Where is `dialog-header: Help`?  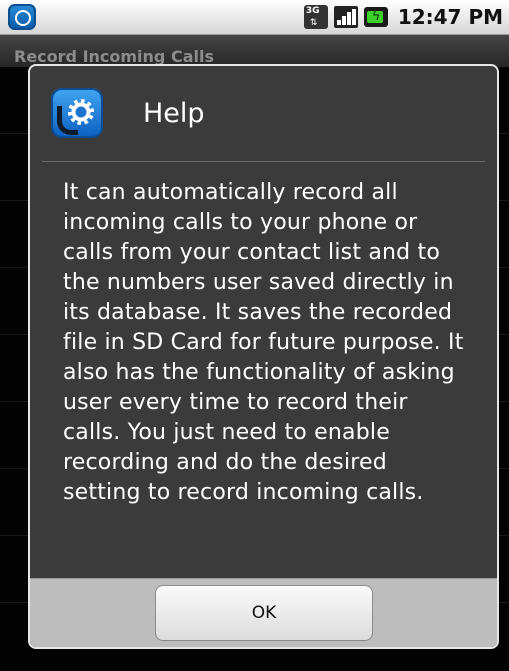
dialog-header: Help is located at coordinates (263, 114).